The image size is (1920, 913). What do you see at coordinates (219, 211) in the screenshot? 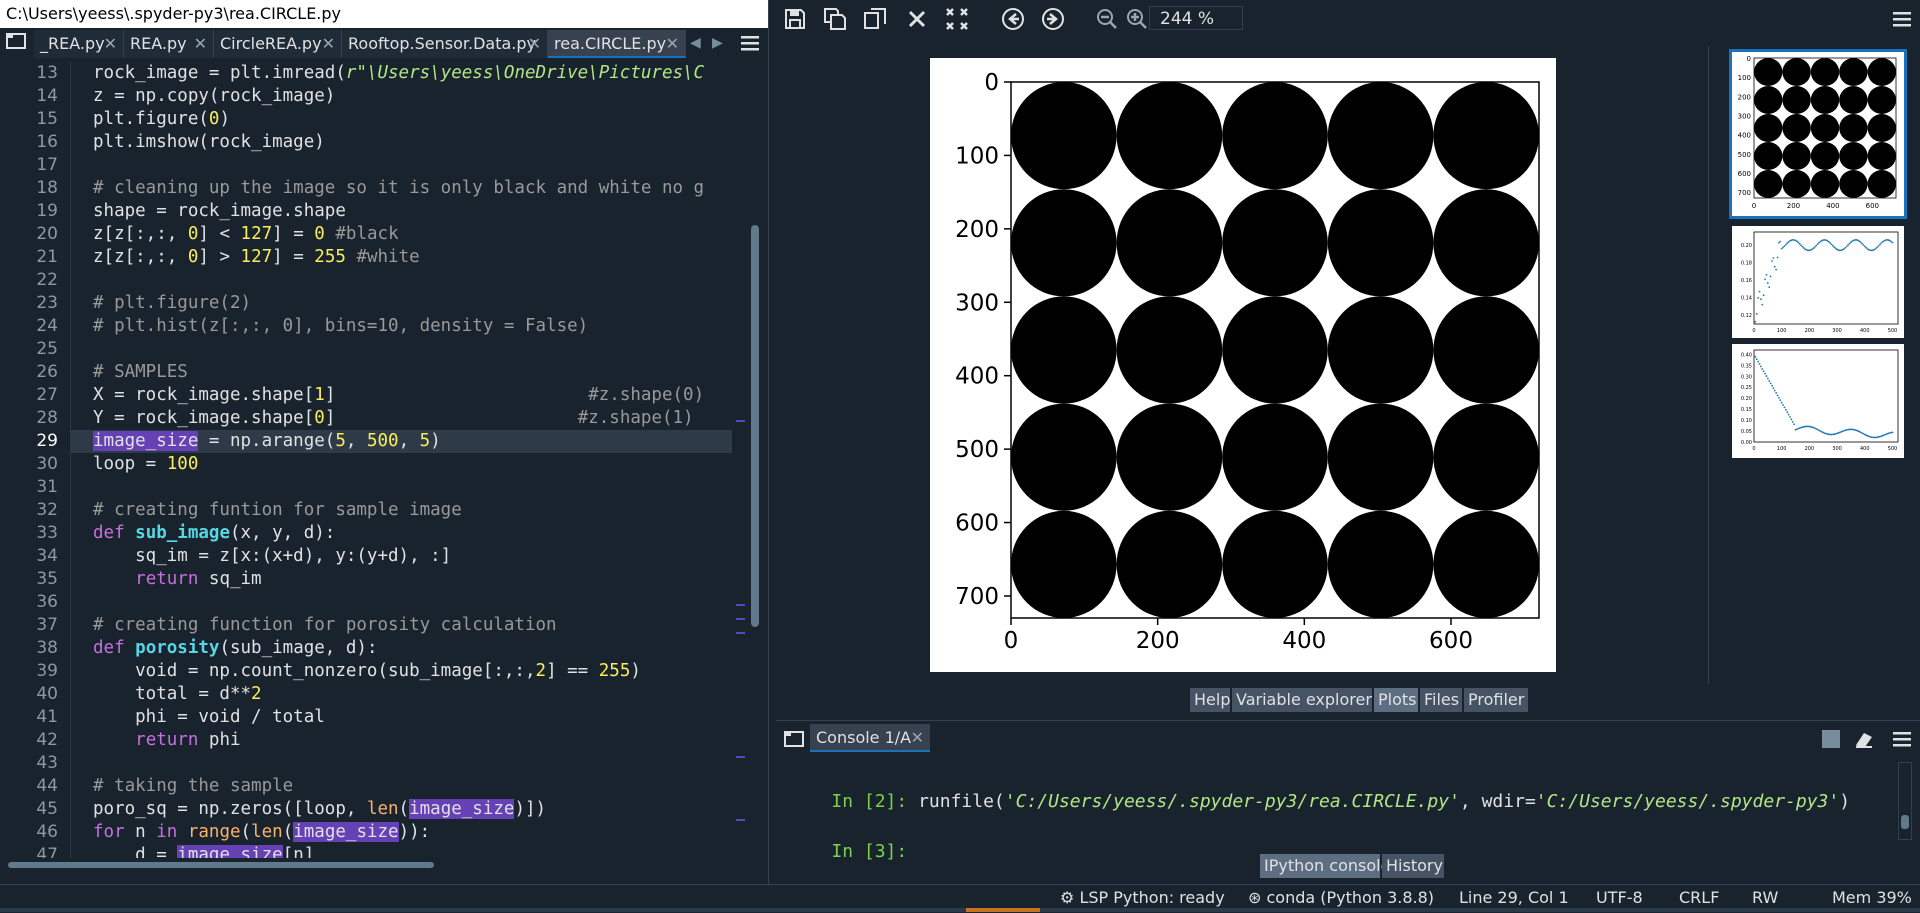
I see `code-line: shape = rock_image.shape` at bounding box center [219, 211].